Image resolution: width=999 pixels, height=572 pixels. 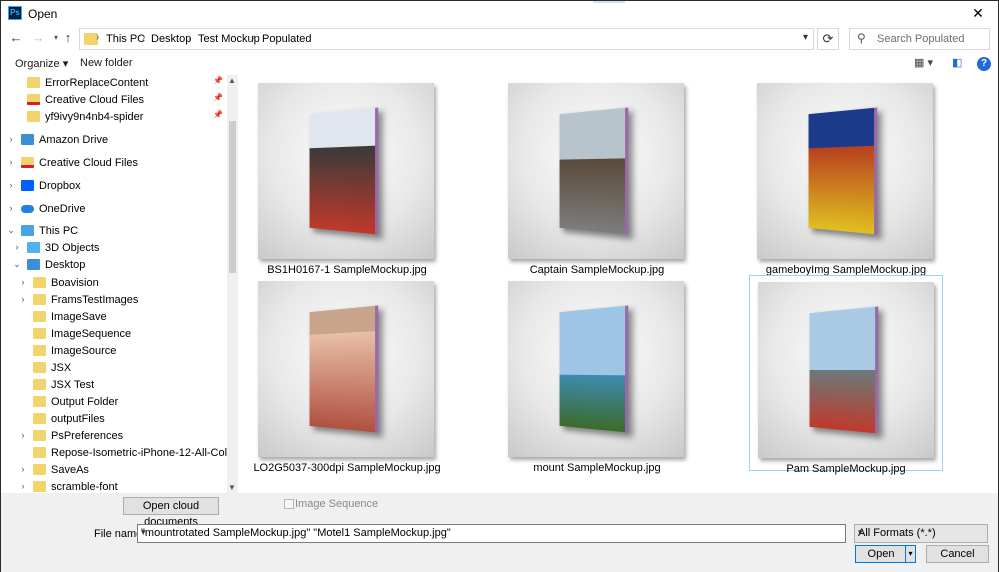 What do you see at coordinates (114, 248) in the screenshot?
I see `sidebar-item: › 3D Objects` at bounding box center [114, 248].